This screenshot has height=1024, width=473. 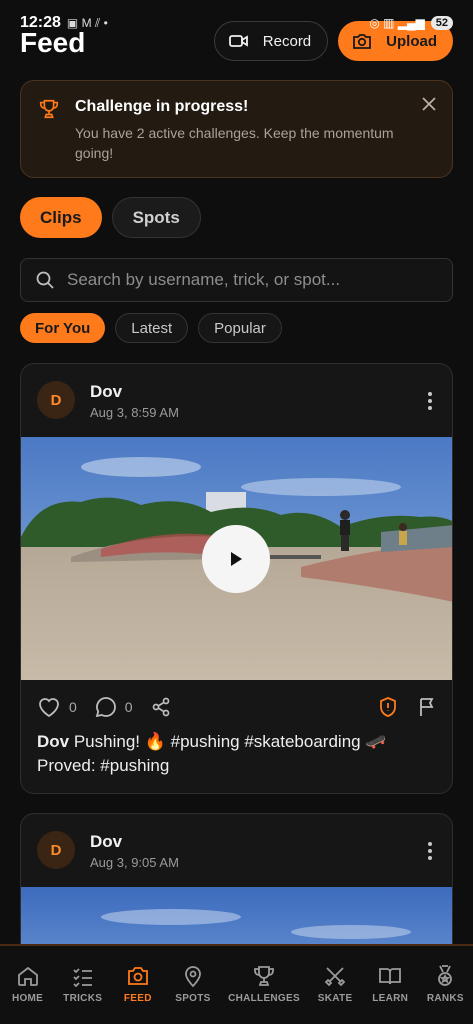 I want to click on nav-ranks-label: RANKS, so click(x=445, y=998).